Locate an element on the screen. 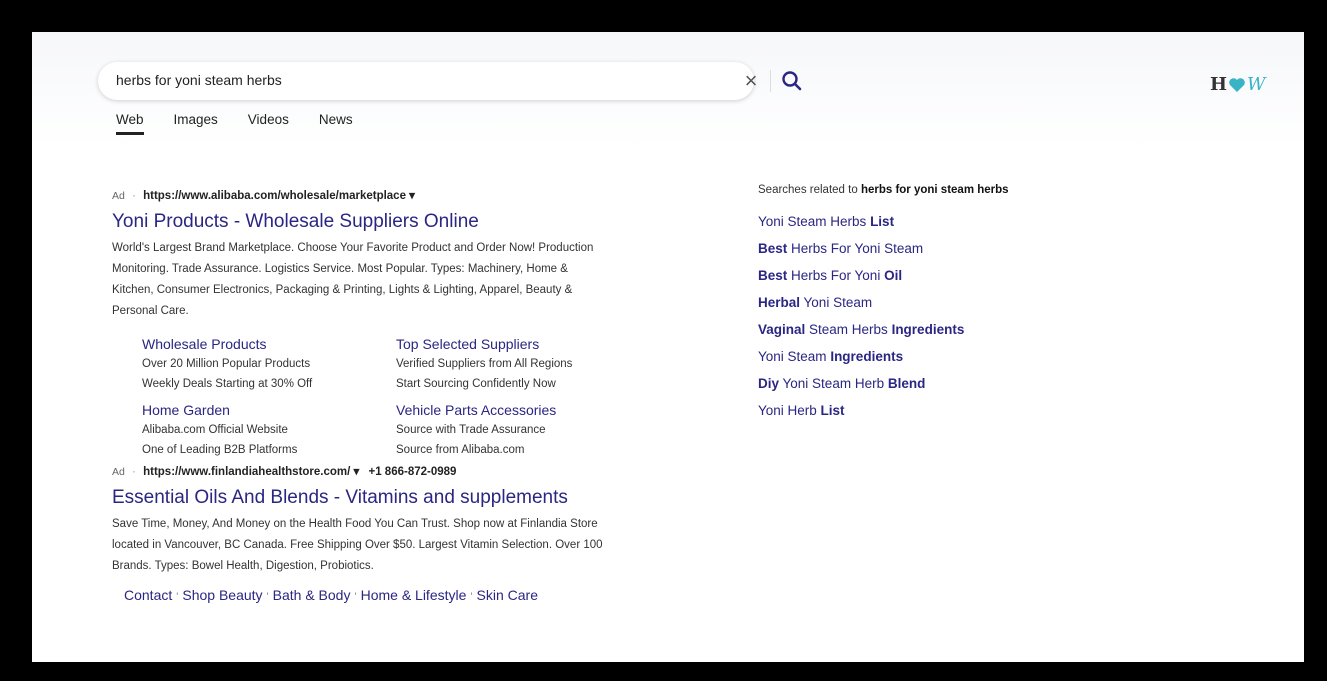 The height and width of the screenshot is (681, 1327). sitelink-line: Source with Trade Assurance is located at coordinates (471, 430).